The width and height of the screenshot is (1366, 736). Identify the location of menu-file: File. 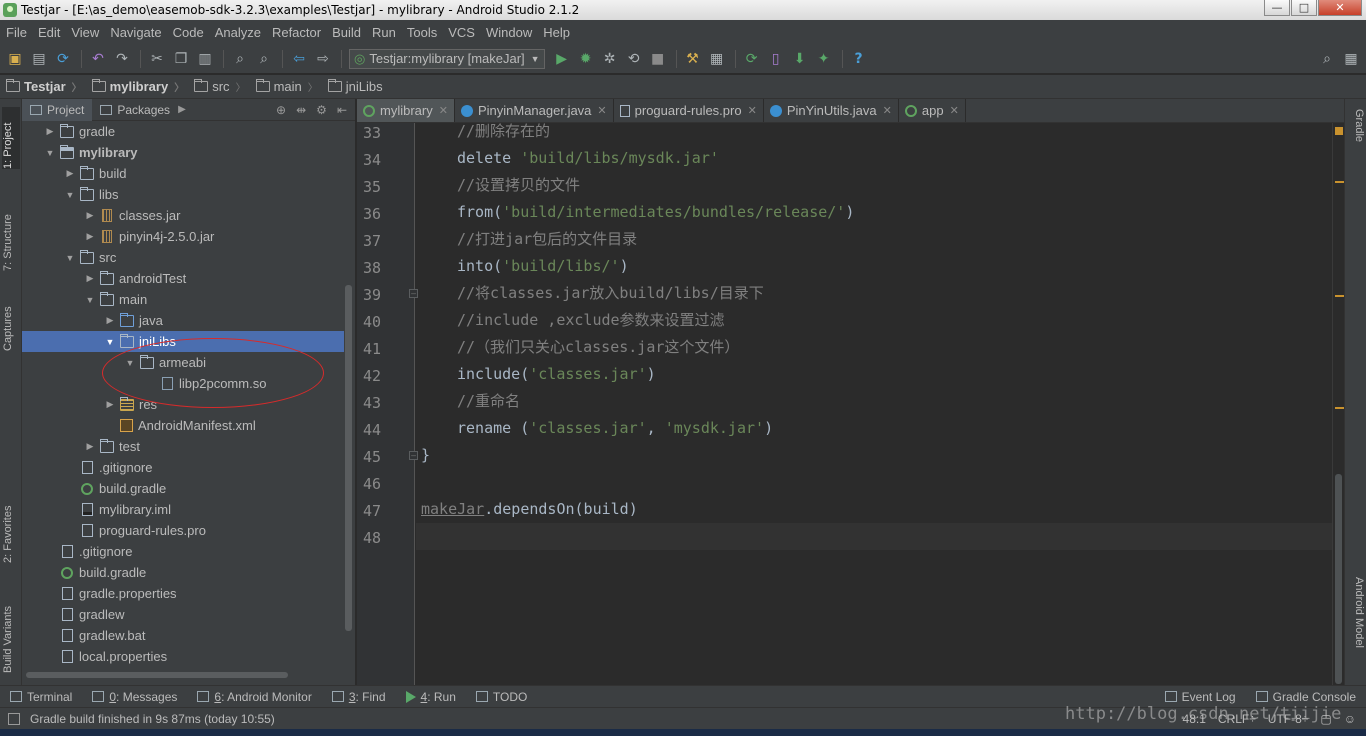
(16, 32).